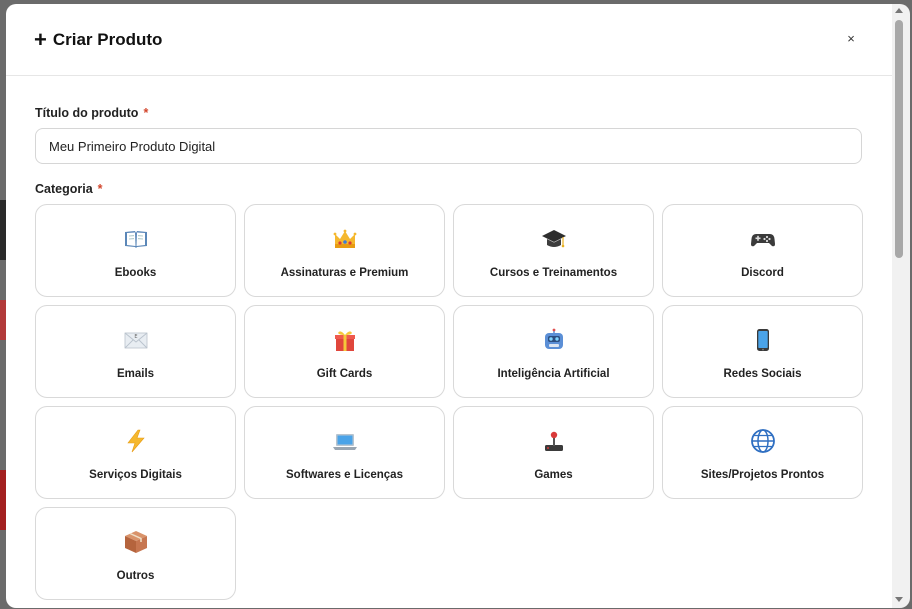 Image resolution: width=912 pixels, height=609 pixels. Describe the element at coordinates (763, 239) in the screenshot. I see `gamepad-icon` at that location.